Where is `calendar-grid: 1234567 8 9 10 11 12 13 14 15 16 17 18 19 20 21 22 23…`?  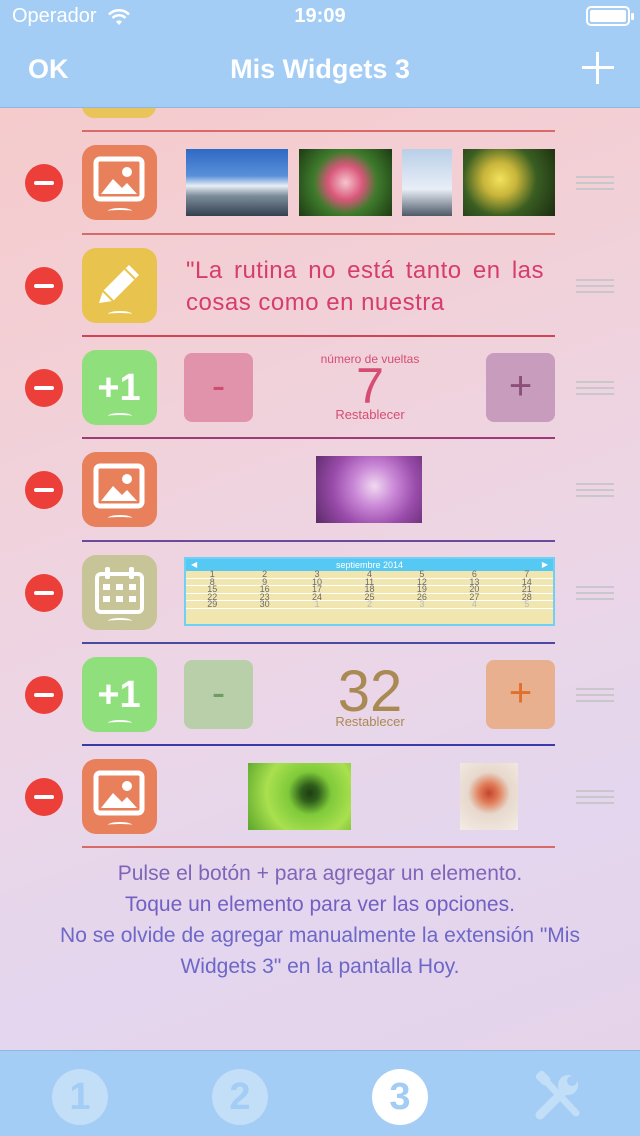
calendar-grid: 1234567 8 9 10 11 12 13 14 15 16 17 18 19 20 21 22 23… is located at coordinates (369, 589).